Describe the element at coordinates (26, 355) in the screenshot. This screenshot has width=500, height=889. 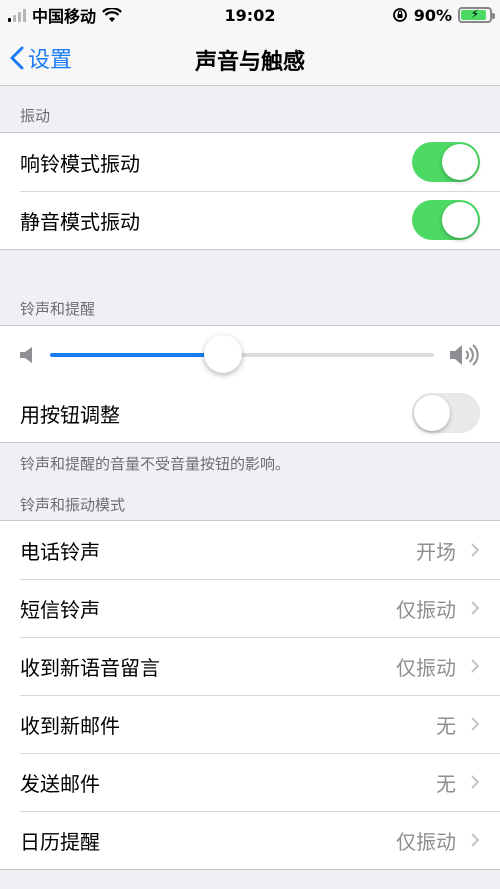
I see `volume-low-icon` at that location.